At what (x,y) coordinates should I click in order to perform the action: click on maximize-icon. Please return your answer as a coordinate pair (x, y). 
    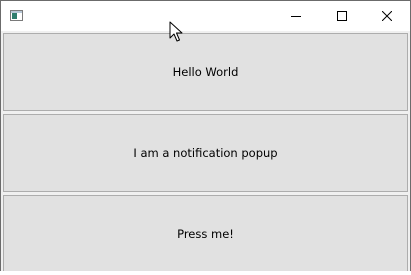
    Looking at the image, I should click on (342, 16).